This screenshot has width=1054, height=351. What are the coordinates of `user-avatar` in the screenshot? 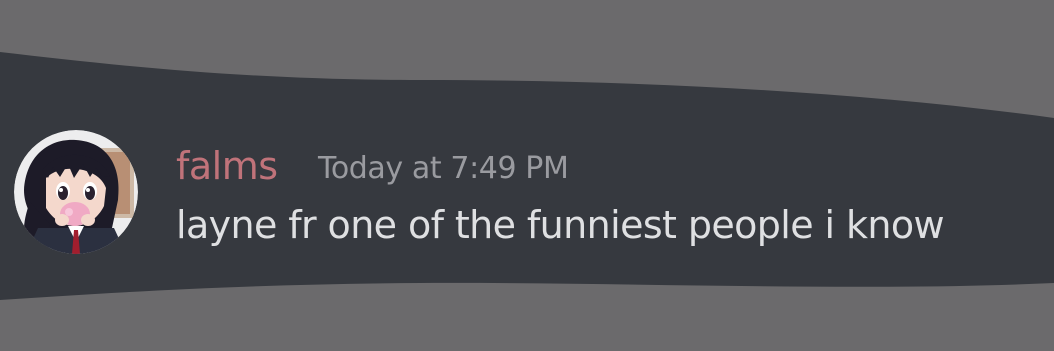 It's located at (76, 192).